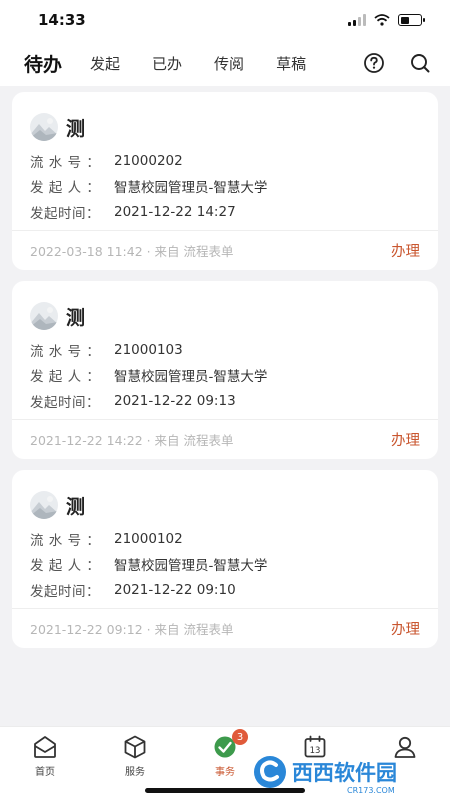 Image resolution: width=450 pixels, height=801 pixels. Describe the element at coordinates (230, 744) in the screenshot. I see `tasks-icon: 3` at that location.